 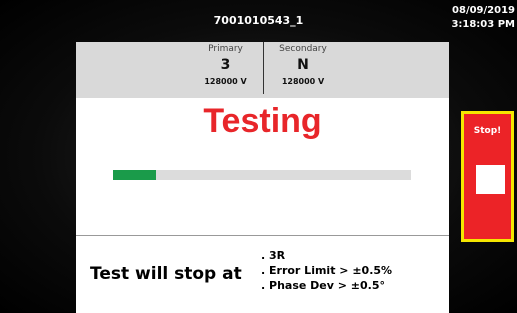 What do you see at coordinates (273, 255) in the screenshot?
I see `stop-condition-item: . 3R` at bounding box center [273, 255].